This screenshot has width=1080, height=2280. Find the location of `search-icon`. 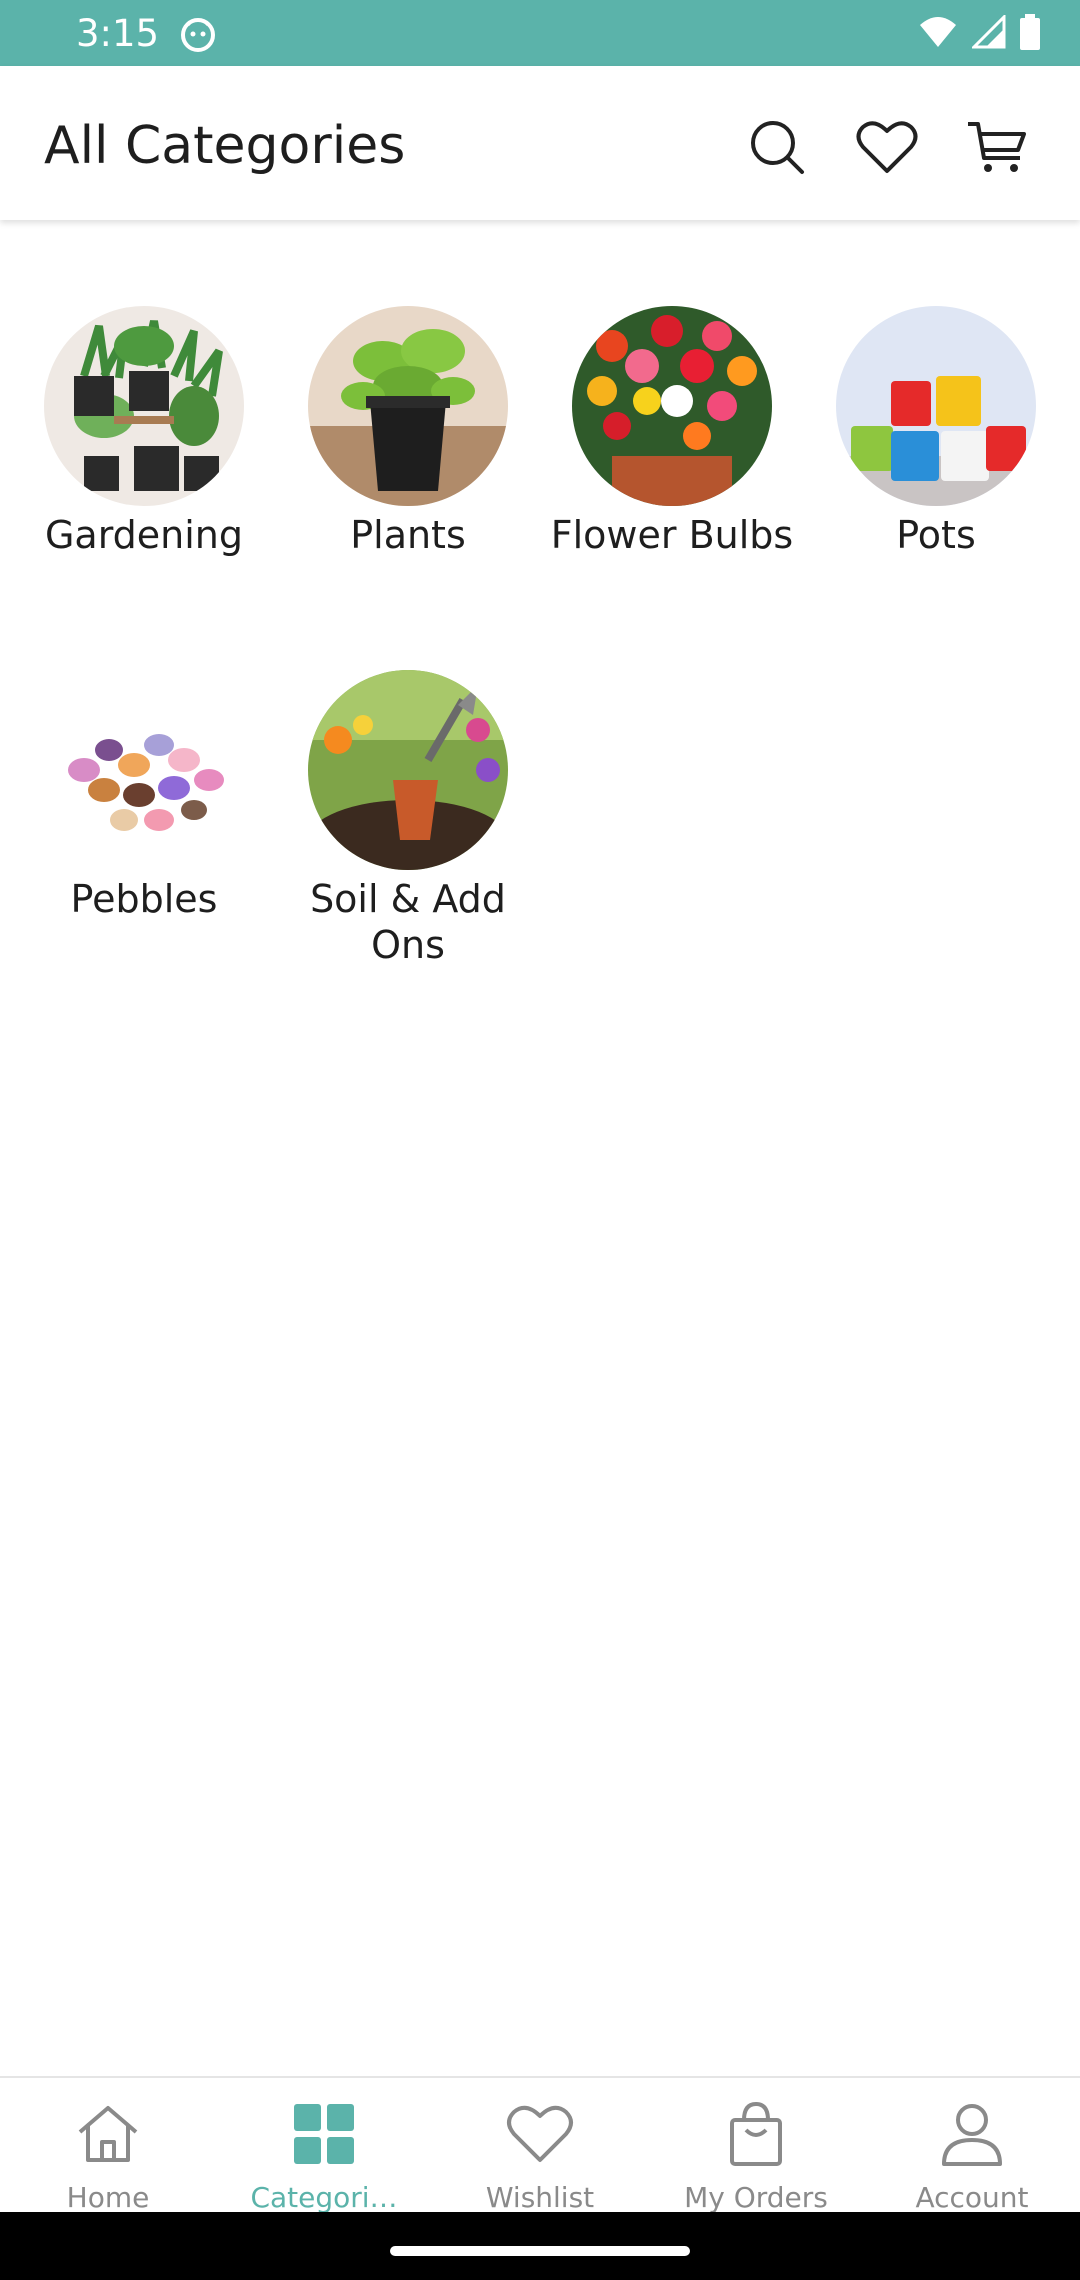

search-icon is located at coordinates (777, 147).